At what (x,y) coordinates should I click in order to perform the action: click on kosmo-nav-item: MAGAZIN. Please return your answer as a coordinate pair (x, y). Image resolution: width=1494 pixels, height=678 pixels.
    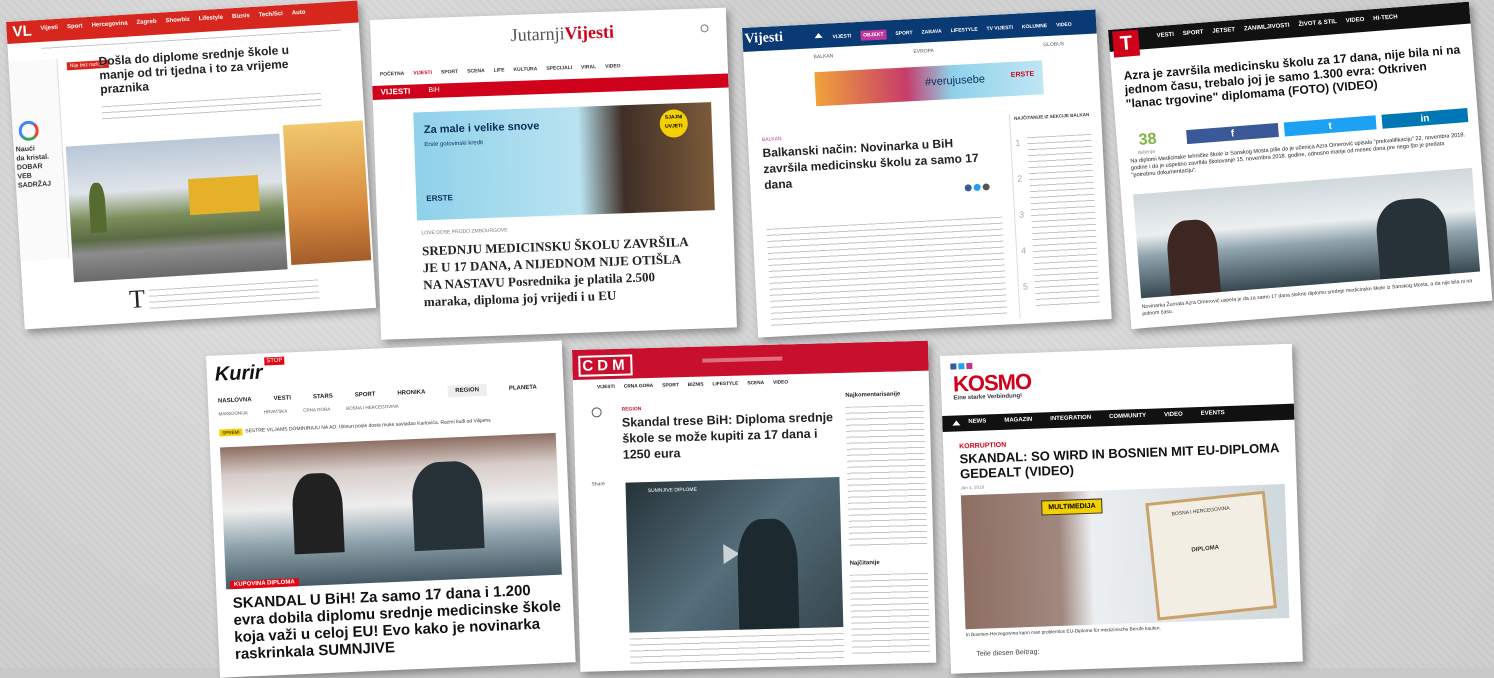
    Looking at the image, I should click on (1018, 420).